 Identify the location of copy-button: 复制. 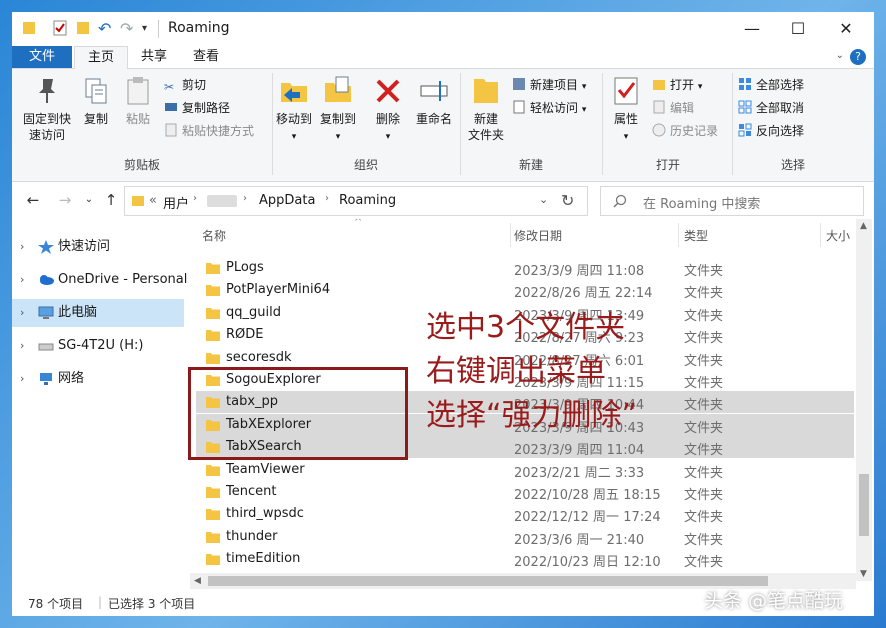
(96, 101).